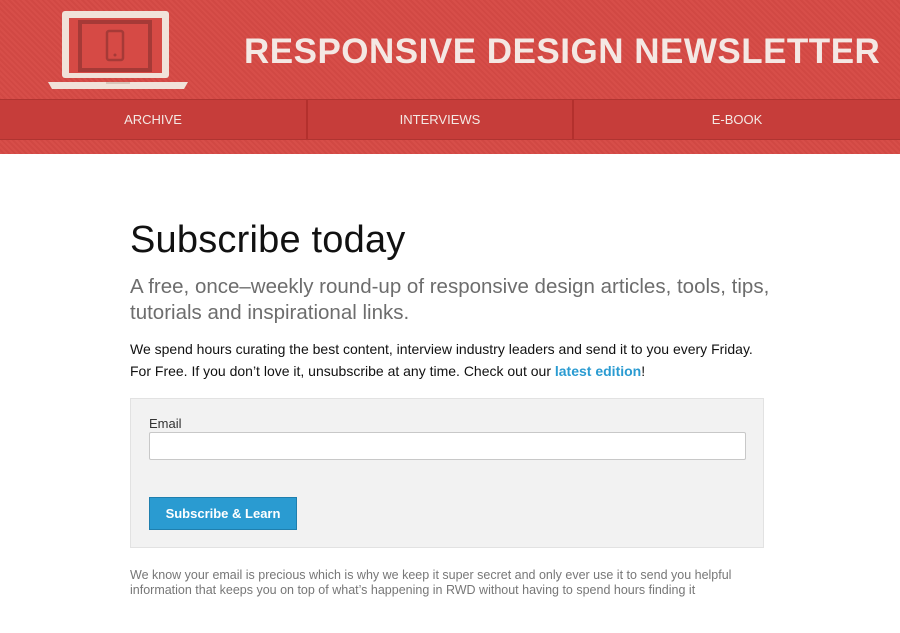 This screenshot has width=900, height=633. What do you see at coordinates (118, 49) in the screenshot?
I see `laptop-phone-icon` at bounding box center [118, 49].